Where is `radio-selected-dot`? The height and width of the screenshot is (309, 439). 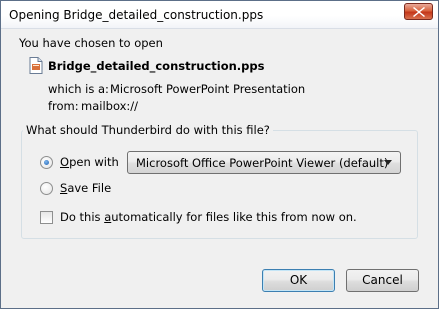
radio-selected-dot is located at coordinates (46, 162).